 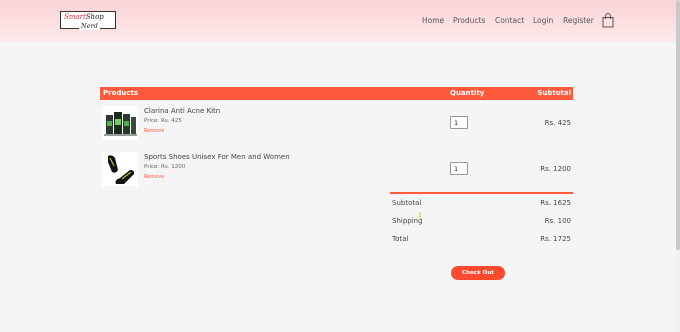 What do you see at coordinates (433, 20) in the screenshot?
I see `nav-home: Home` at bounding box center [433, 20].